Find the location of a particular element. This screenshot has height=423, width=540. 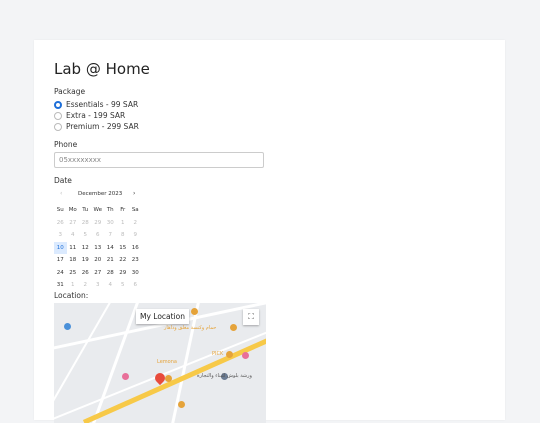

calendar-weekday: Tu is located at coordinates (85, 210).